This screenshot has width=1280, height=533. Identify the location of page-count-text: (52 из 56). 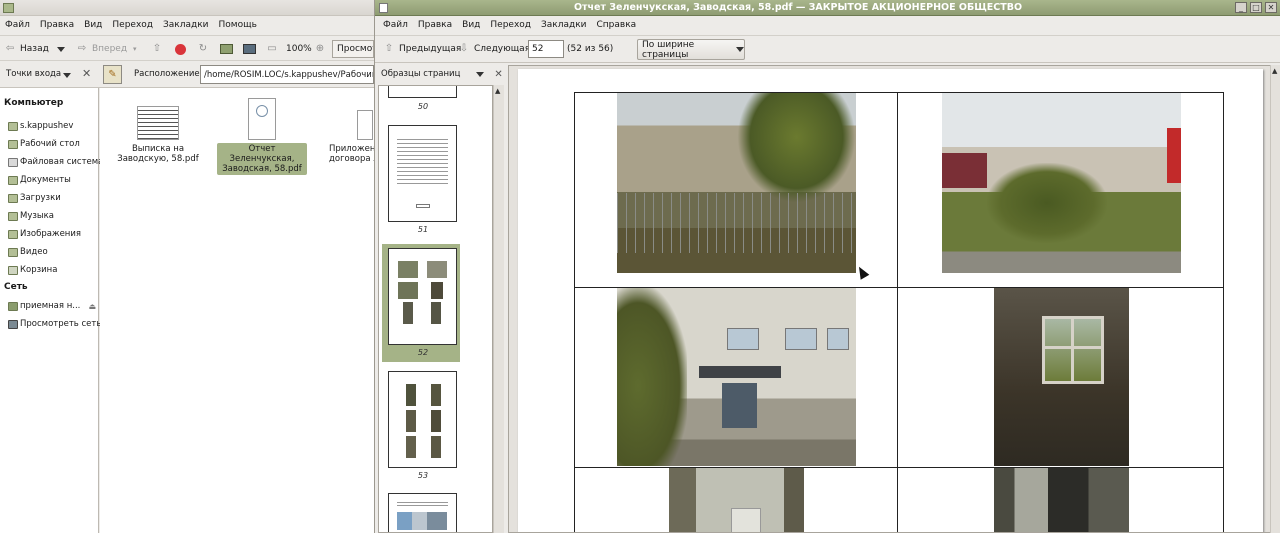
(590, 49).